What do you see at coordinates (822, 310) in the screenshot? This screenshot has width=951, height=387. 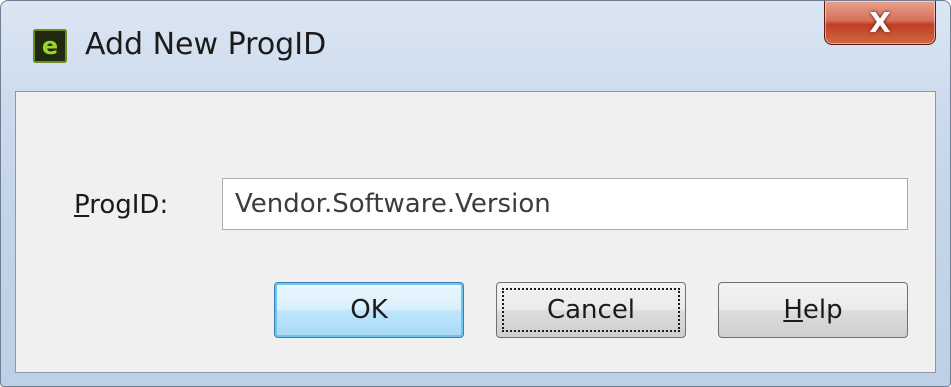 I see `help-button-label: elp` at bounding box center [822, 310].